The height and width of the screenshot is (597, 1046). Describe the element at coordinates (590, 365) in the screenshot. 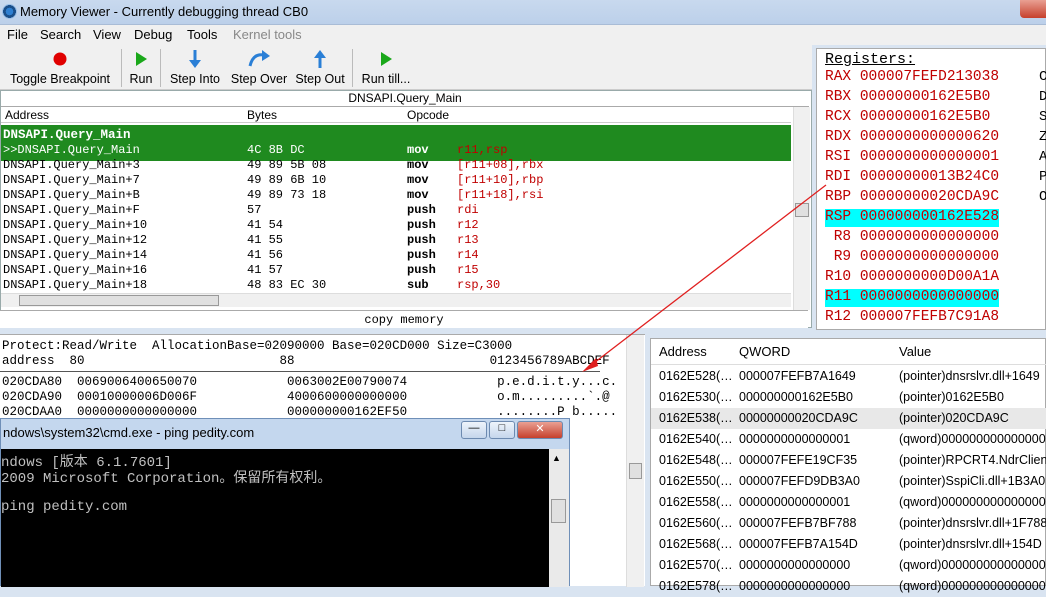

I see `arrow-head-icon` at that location.